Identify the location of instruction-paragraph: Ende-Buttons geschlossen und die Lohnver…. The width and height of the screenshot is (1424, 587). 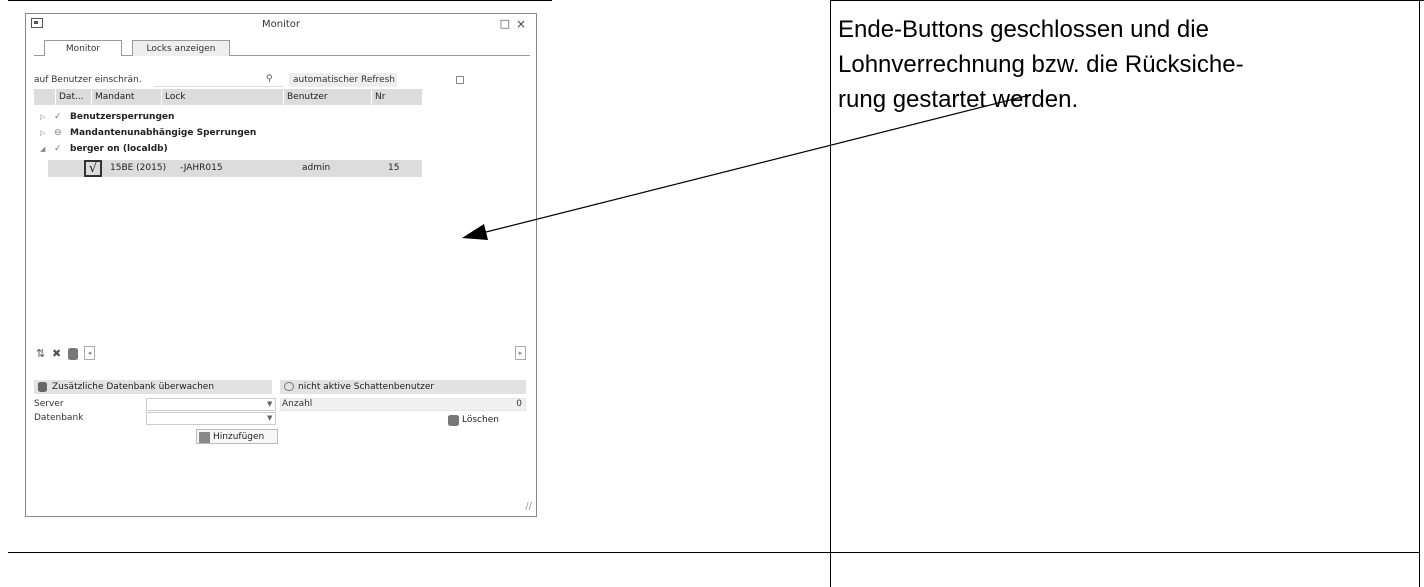
(1118, 64).